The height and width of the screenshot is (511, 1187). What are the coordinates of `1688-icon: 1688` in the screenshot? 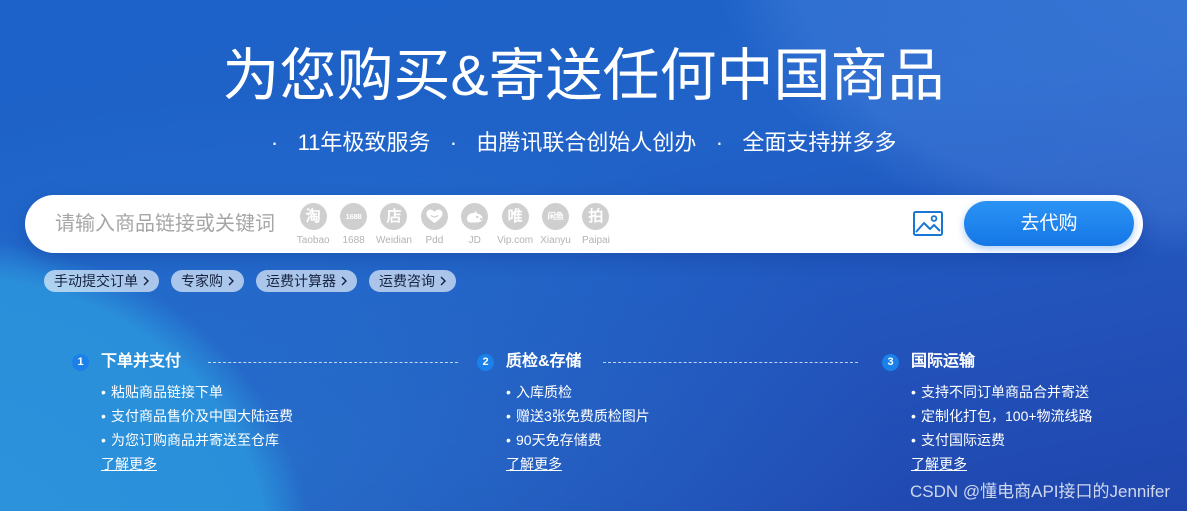 It's located at (354, 216).